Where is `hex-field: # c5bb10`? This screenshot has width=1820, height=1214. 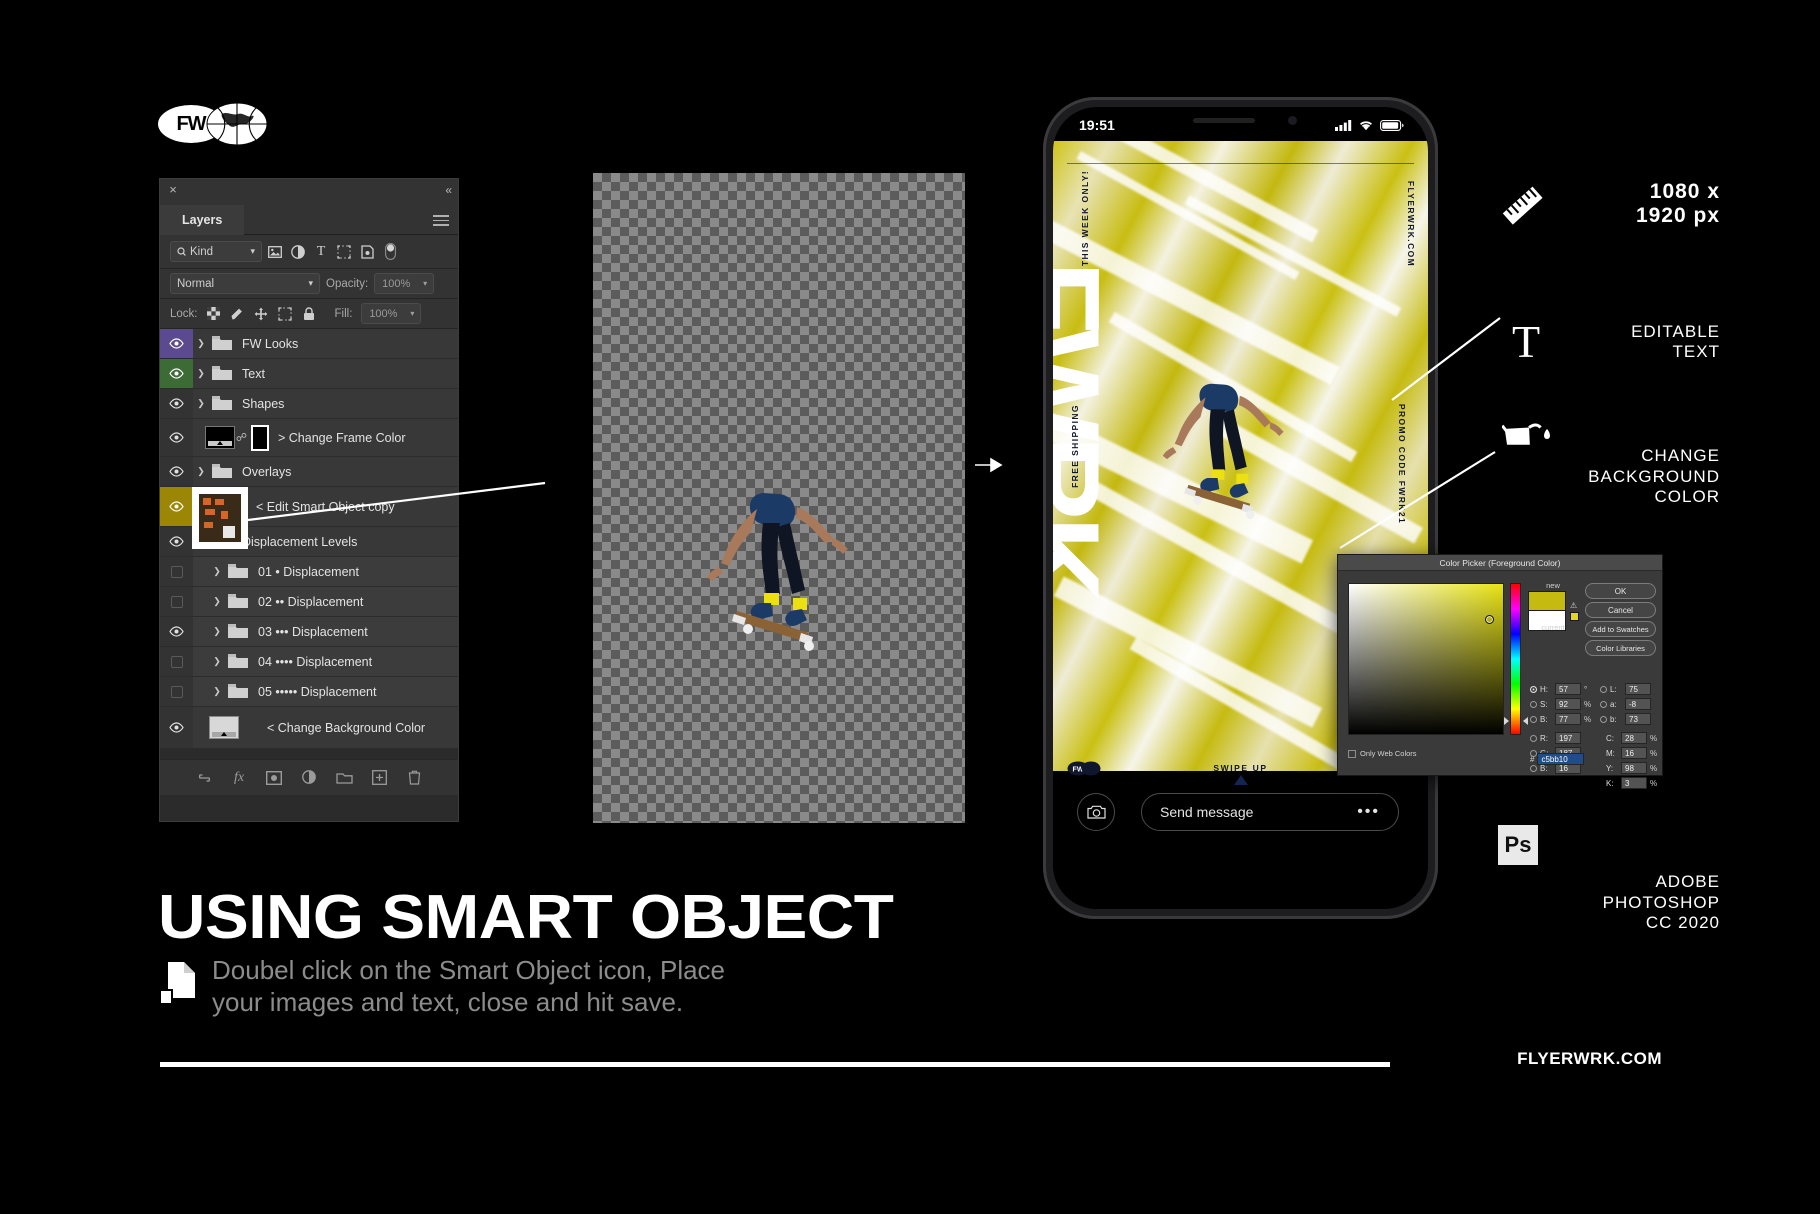
hex-field: # c5bb10 is located at coordinates (1557, 759).